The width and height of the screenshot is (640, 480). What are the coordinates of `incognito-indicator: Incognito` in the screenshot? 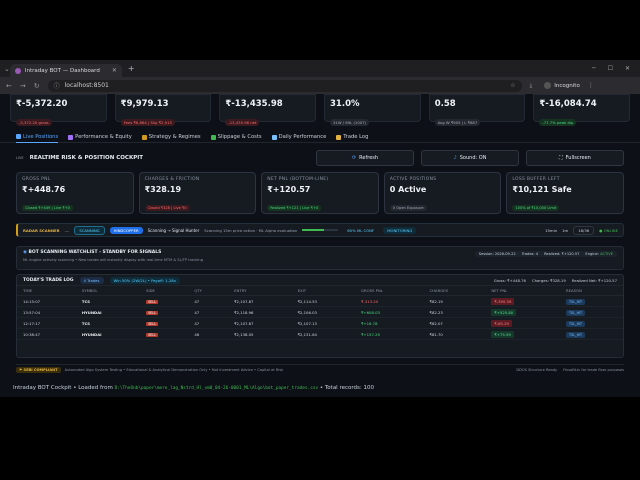 It's located at (562, 85).